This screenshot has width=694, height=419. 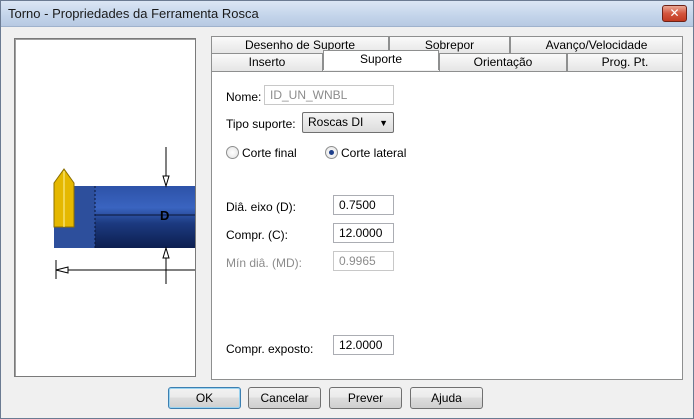 I want to click on tab-orientacao: Orientação, so click(x=503, y=62).